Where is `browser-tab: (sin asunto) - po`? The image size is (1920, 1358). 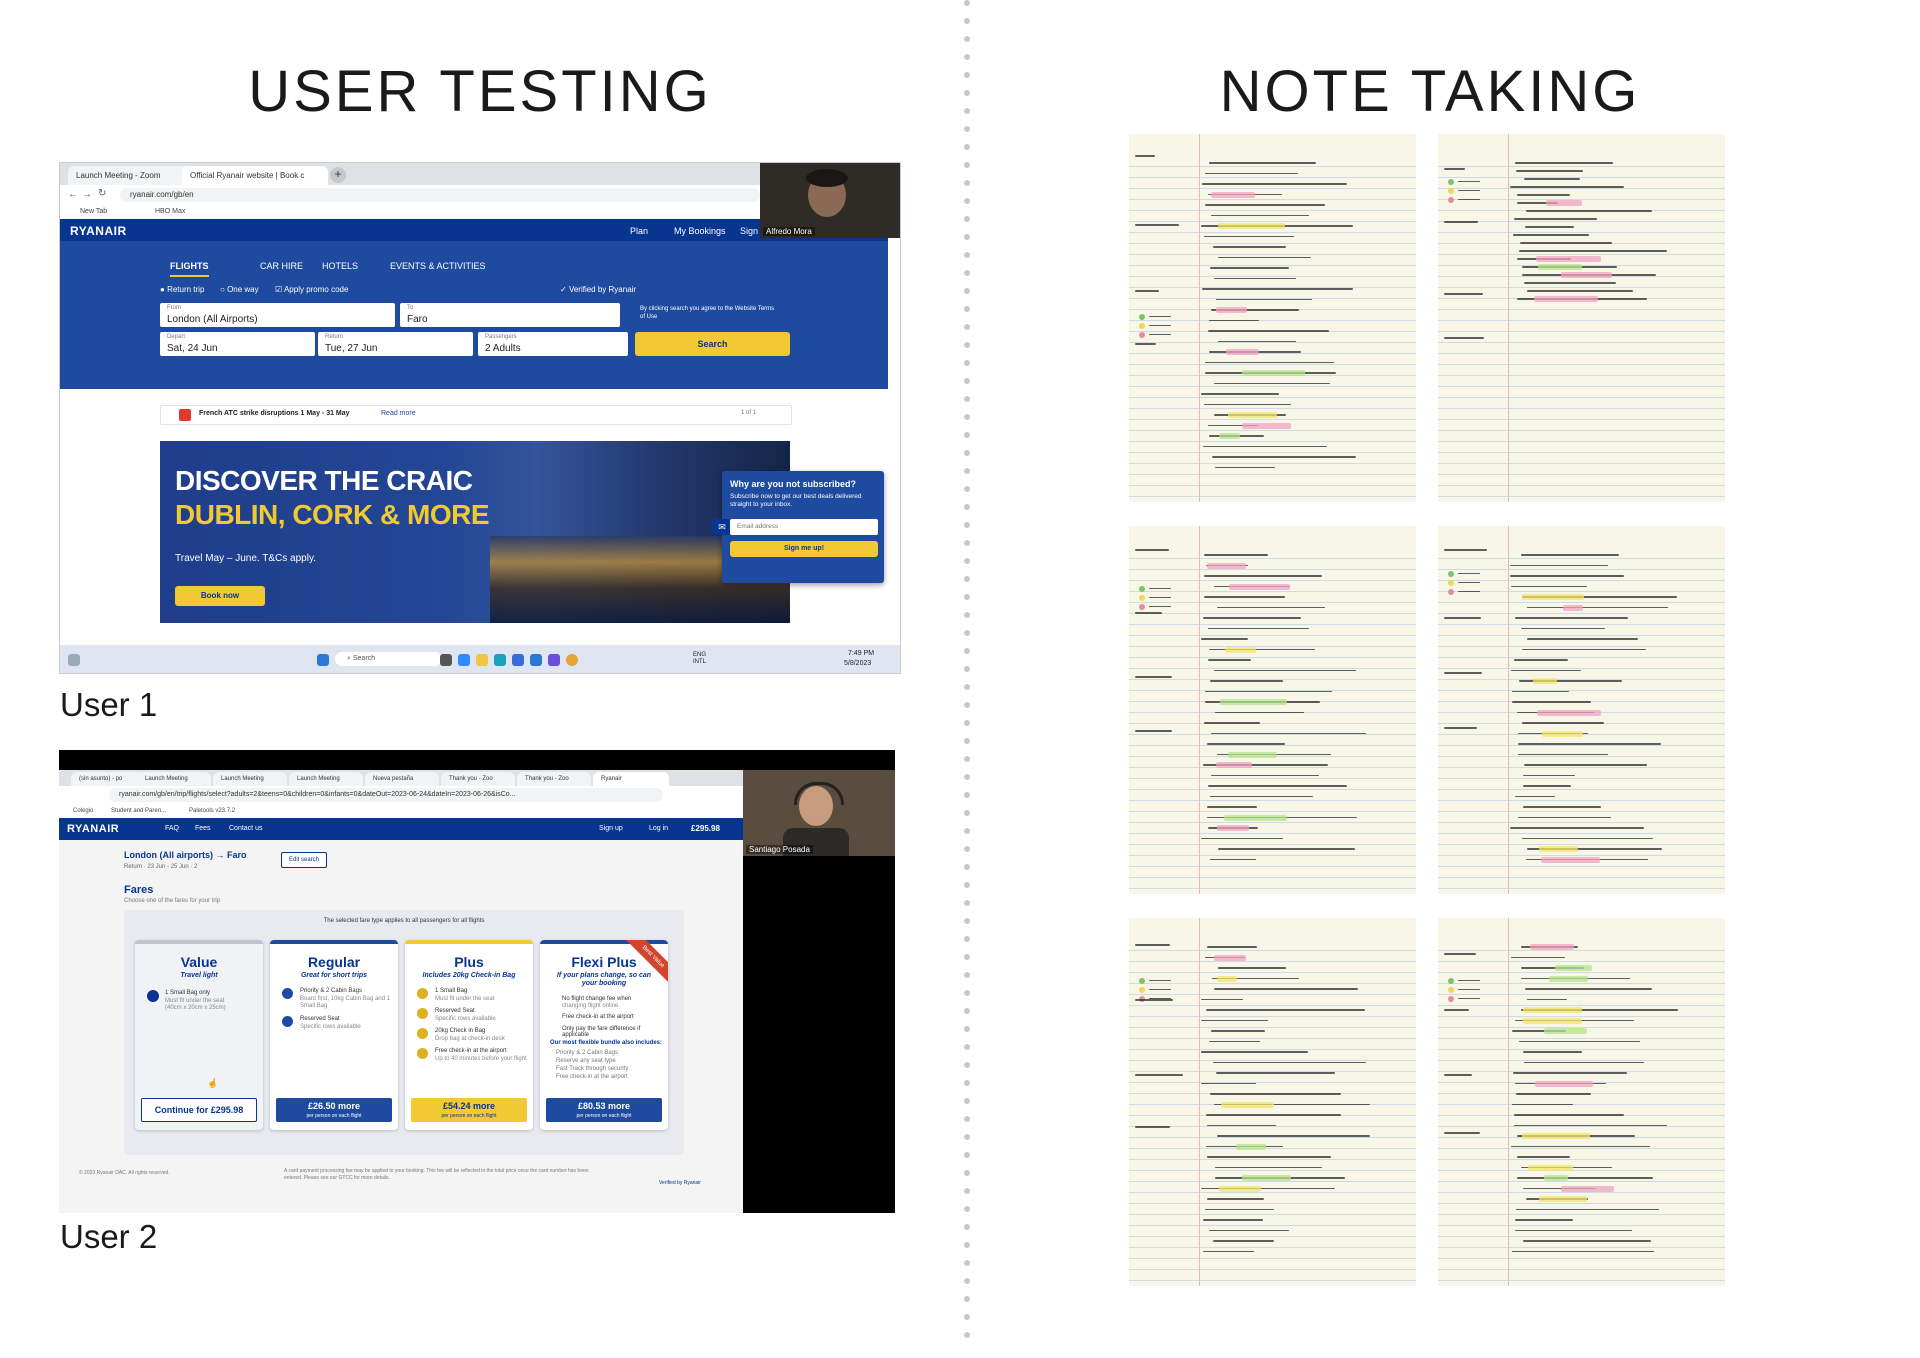
browser-tab: (sin asunto) - po is located at coordinates (108, 779).